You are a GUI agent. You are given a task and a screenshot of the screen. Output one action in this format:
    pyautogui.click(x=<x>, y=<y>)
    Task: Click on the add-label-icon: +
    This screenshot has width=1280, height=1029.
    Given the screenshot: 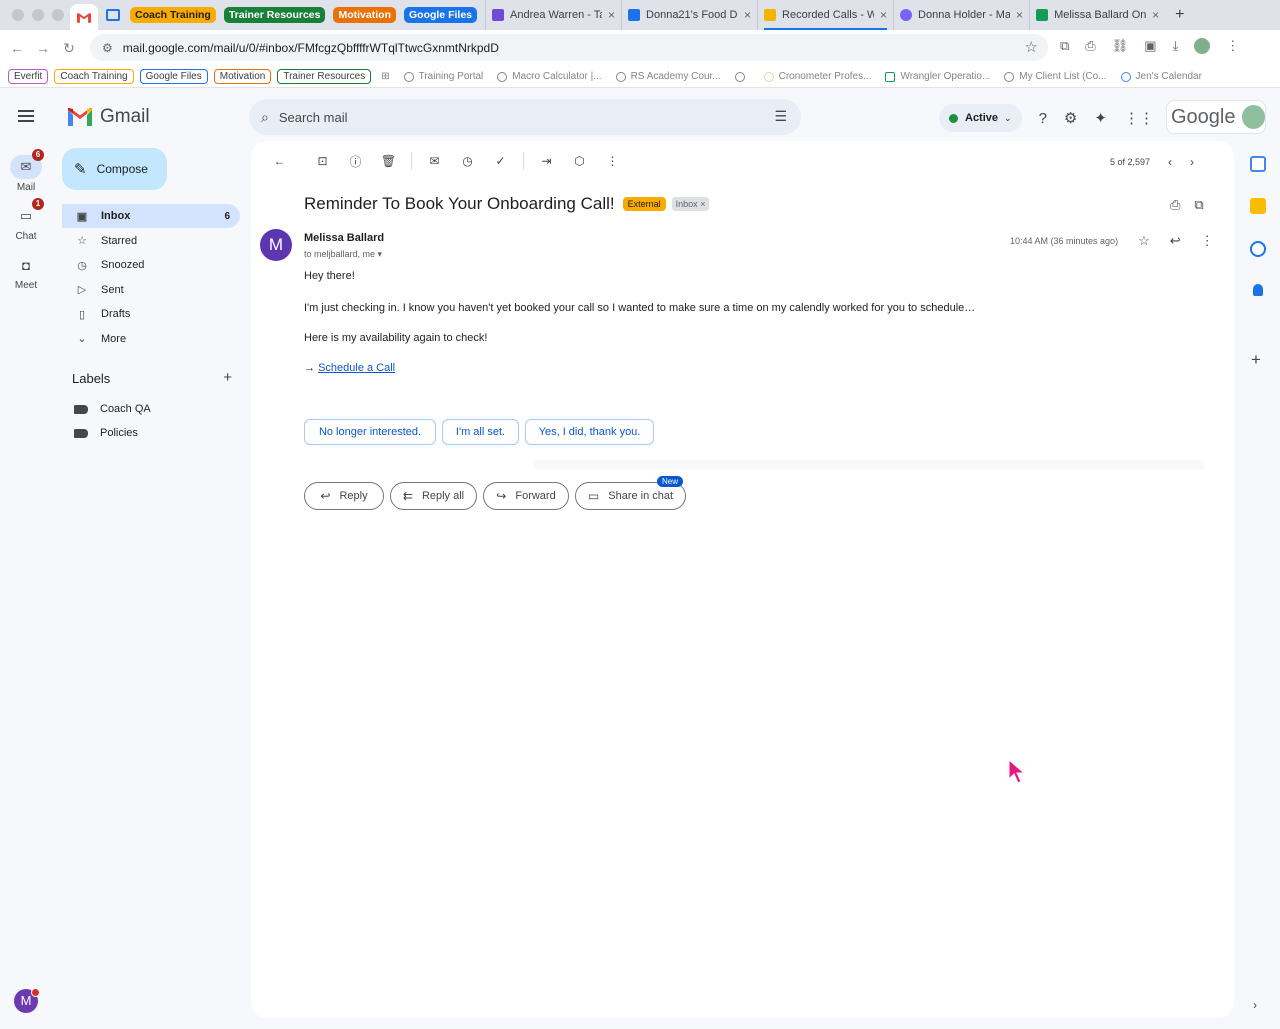 What is the action you would take?
    pyautogui.click(x=227, y=377)
    